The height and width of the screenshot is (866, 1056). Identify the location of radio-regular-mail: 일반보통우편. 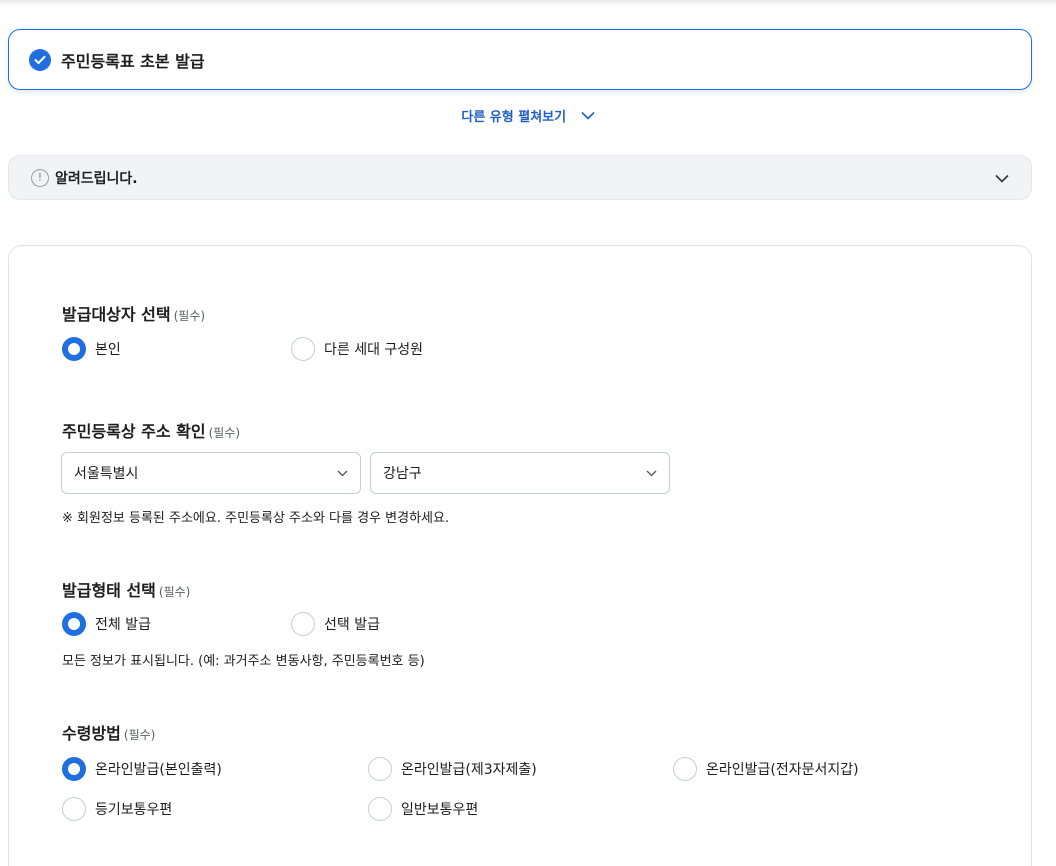
(423, 809).